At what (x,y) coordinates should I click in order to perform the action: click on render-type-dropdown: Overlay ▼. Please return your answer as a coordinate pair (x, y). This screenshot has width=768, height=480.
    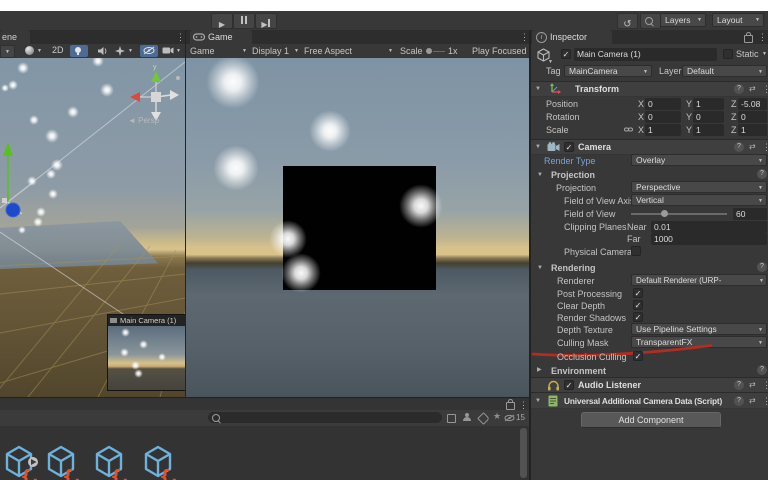
    Looking at the image, I should click on (699, 160).